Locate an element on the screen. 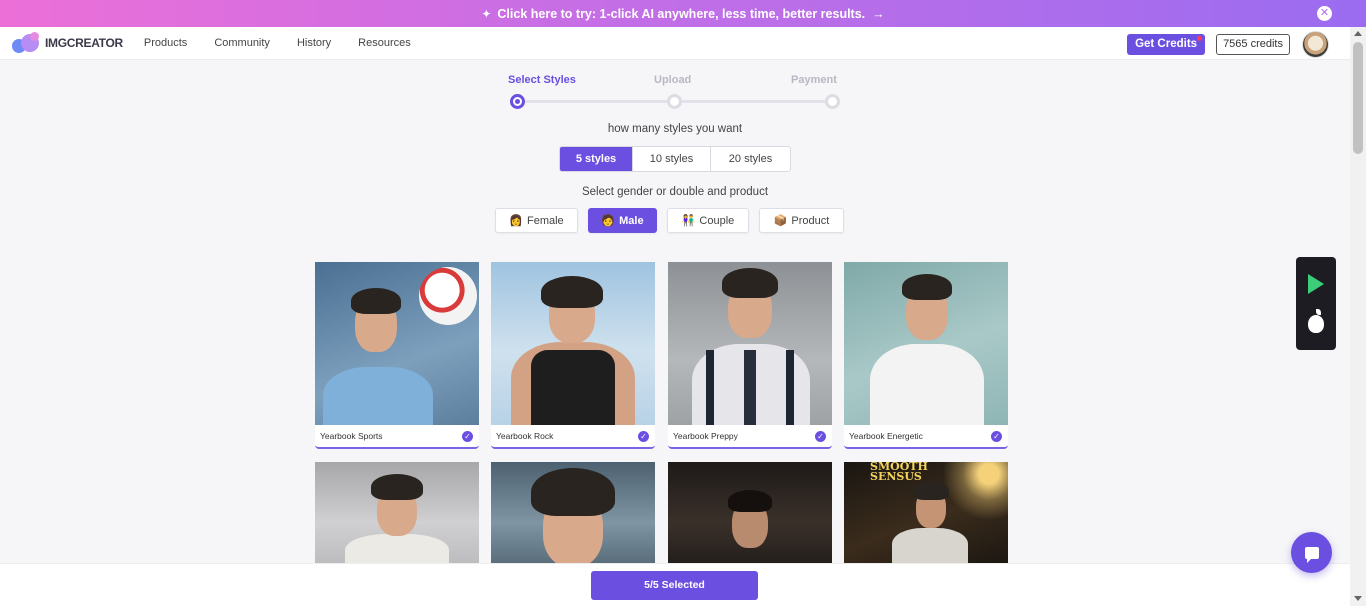 The height and width of the screenshot is (606, 1366). logo-mark-icon is located at coordinates (27, 43).